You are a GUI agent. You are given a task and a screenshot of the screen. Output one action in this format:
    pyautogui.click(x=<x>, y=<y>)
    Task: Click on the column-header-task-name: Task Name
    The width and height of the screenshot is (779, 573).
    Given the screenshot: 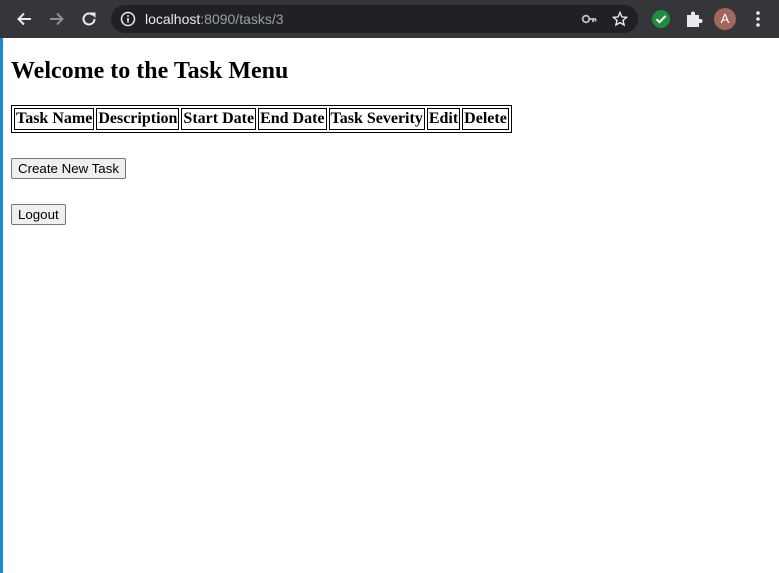 What is the action you would take?
    pyautogui.click(x=54, y=119)
    